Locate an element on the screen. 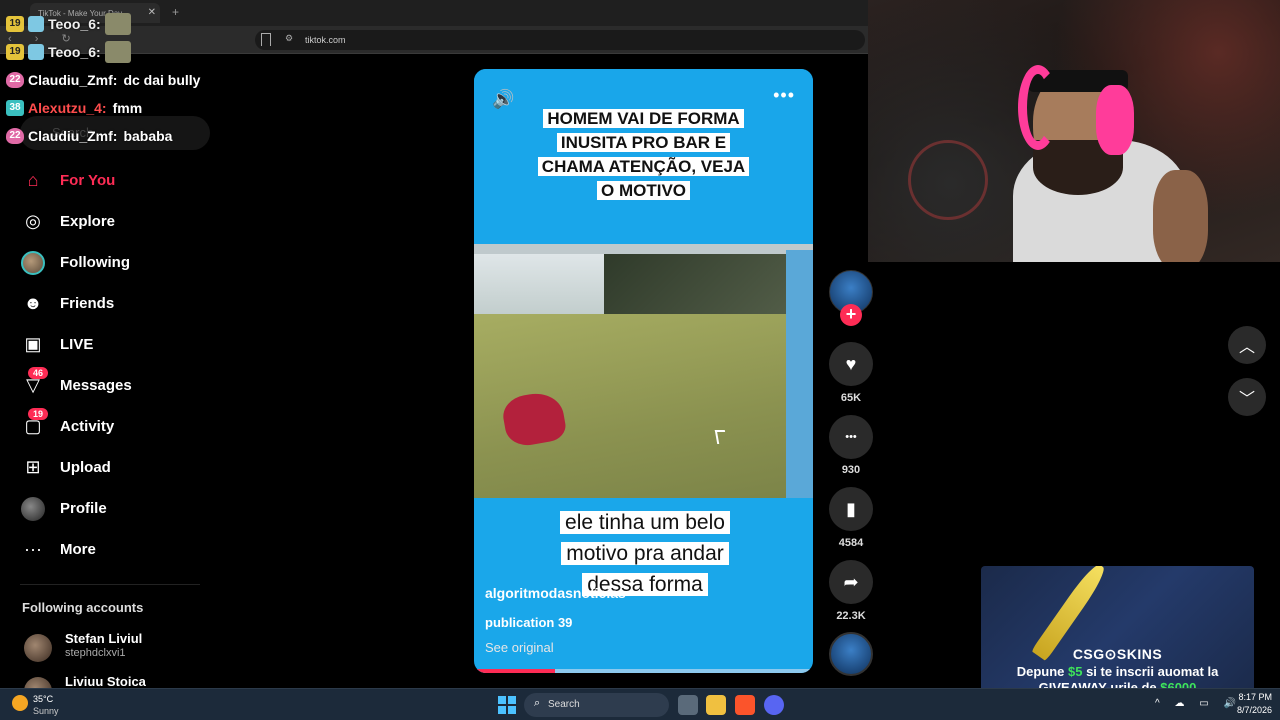 The image size is (1280, 720). chat-message: 22 Claudiu_Zmf: dc dai bully is located at coordinates (176, 80).